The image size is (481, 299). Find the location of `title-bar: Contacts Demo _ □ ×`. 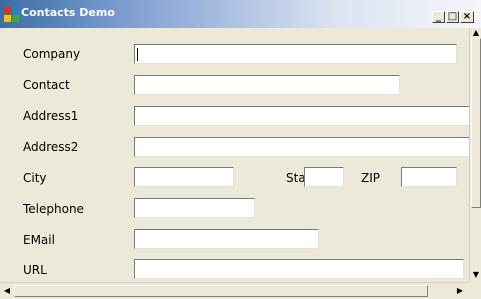

title-bar: Contacts Demo _ □ × is located at coordinates (240, 14).